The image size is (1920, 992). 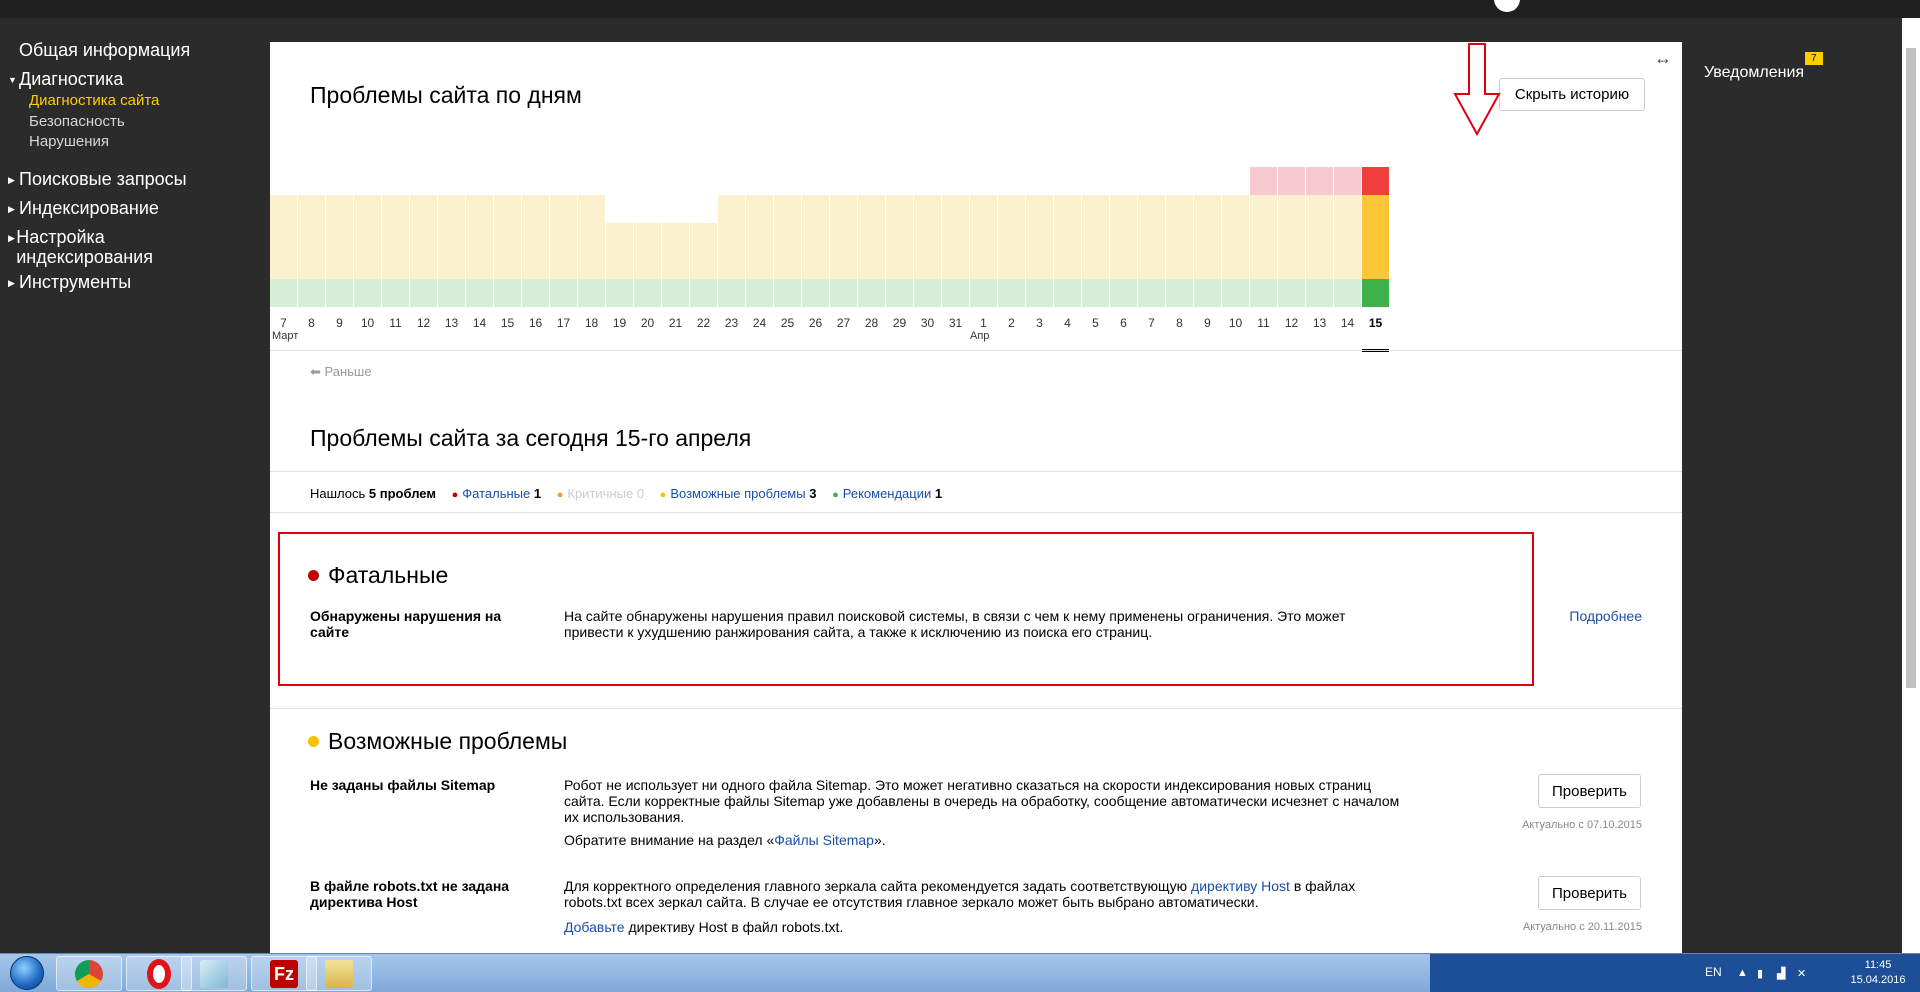 What do you see at coordinates (104, 50) in the screenshot?
I see `nav-general: Общая информация` at bounding box center [104, 50].